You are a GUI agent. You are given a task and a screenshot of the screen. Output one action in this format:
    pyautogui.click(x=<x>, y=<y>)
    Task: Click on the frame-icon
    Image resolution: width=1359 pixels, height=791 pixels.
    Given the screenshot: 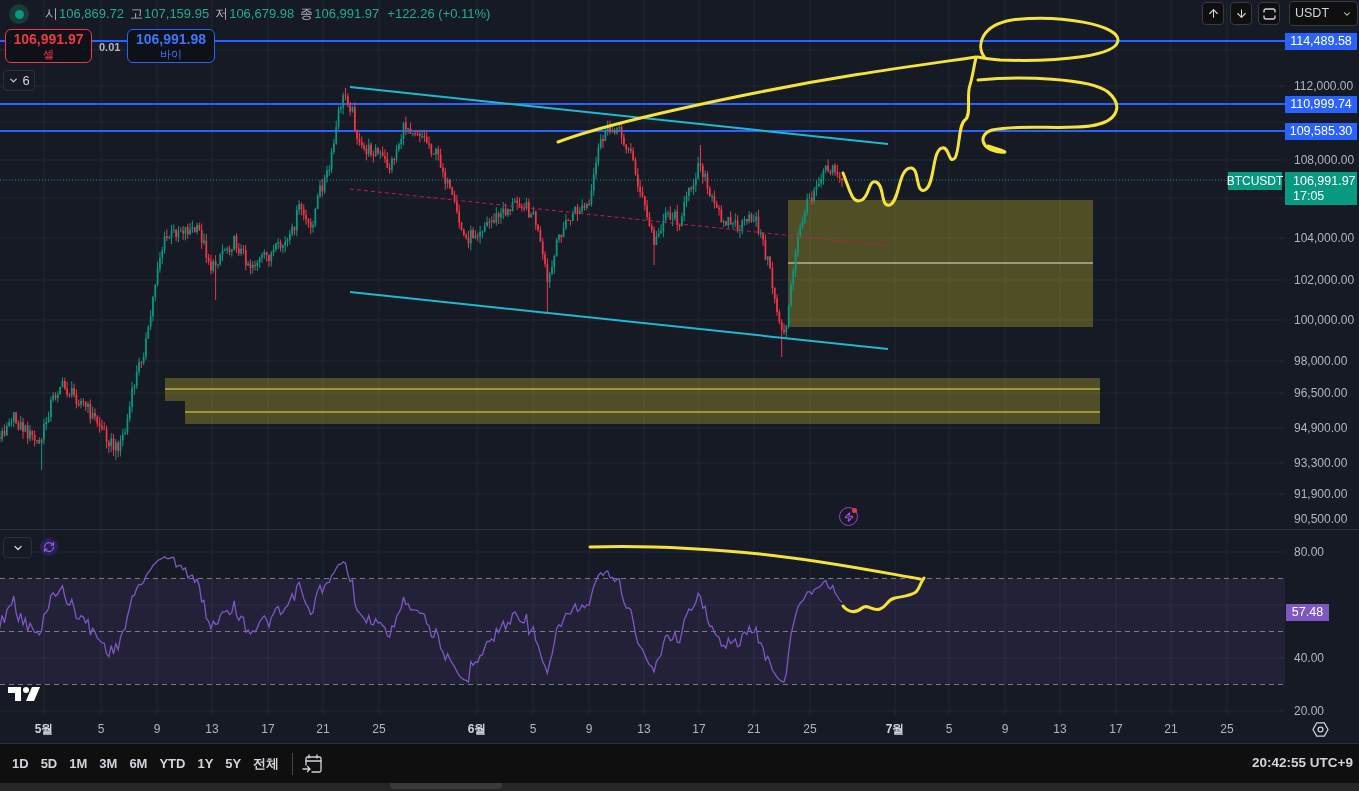 What is the action you would take?
    pyautogui.click(x=1269, y=13)
    